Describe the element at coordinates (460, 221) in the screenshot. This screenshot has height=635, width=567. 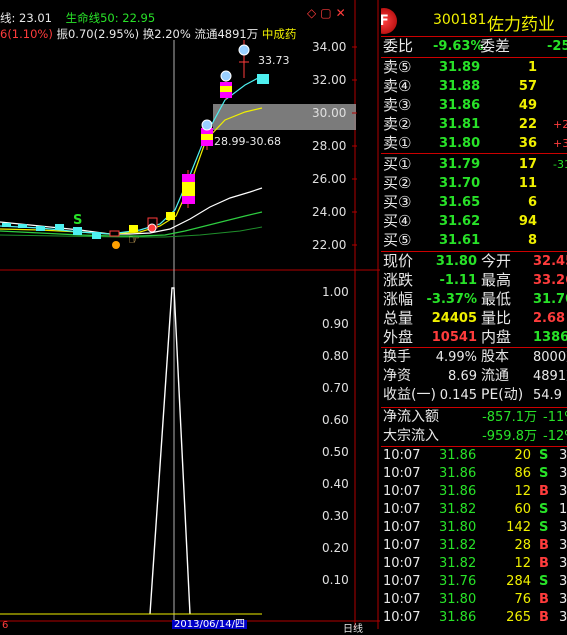
I see `buy-price: 31.62` at that location.